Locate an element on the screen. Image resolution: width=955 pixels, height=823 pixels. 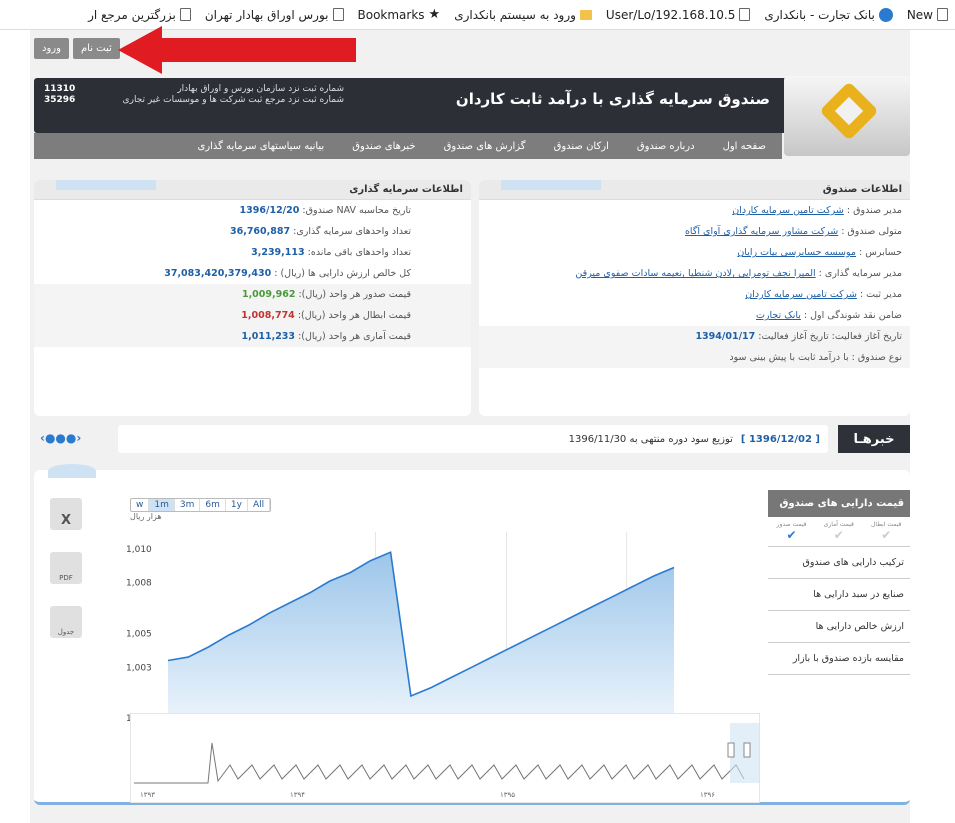
bookmark-largest-ref: بزرگترین مرجع ار is located at coordinates (139, 15).